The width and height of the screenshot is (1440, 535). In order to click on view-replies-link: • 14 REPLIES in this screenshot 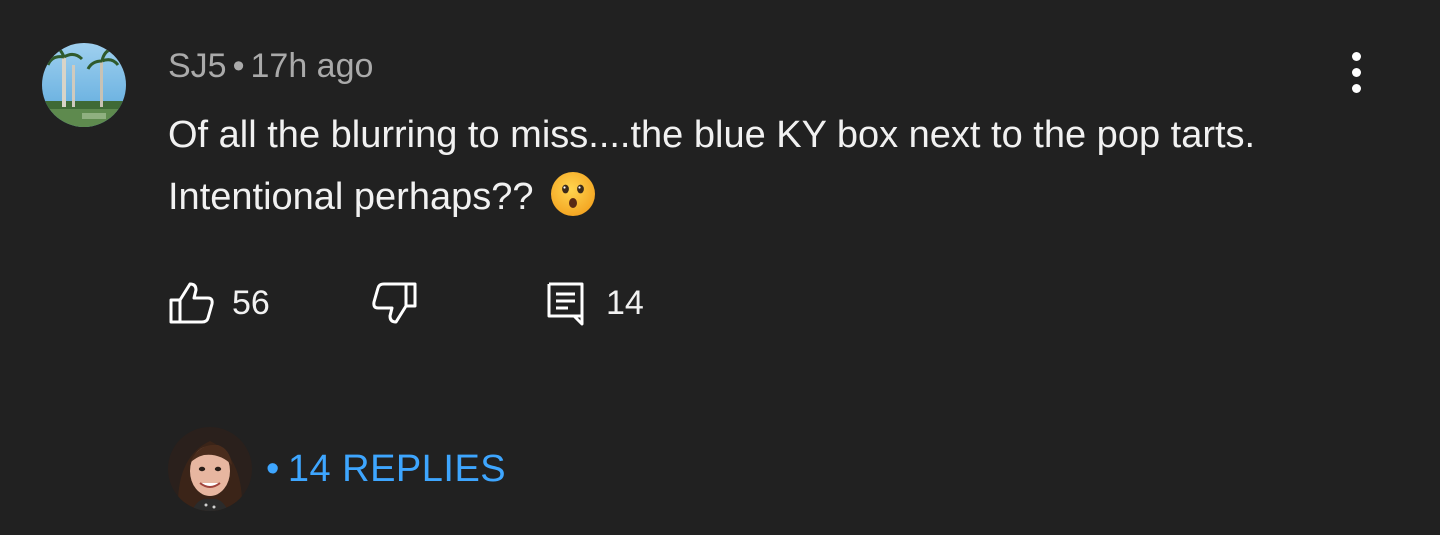, I will do `click(386, 469)`.